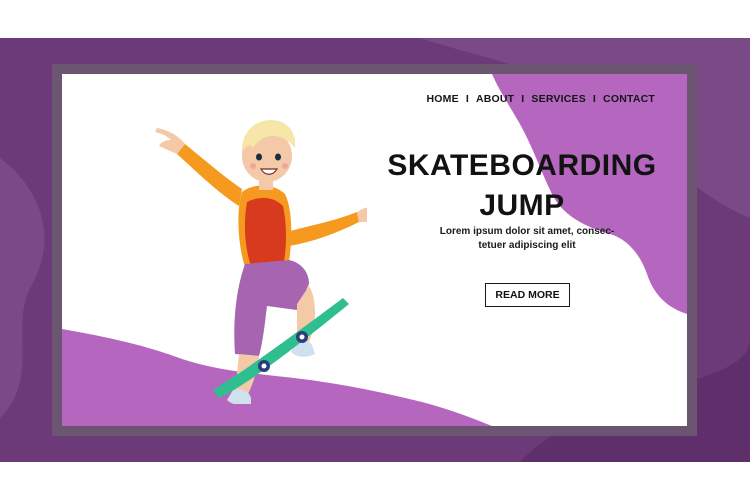  Describe the element at coordinates (522, 186) in the screenshot. I see `page-title: SKATEBOARDING JUMP` at that location.